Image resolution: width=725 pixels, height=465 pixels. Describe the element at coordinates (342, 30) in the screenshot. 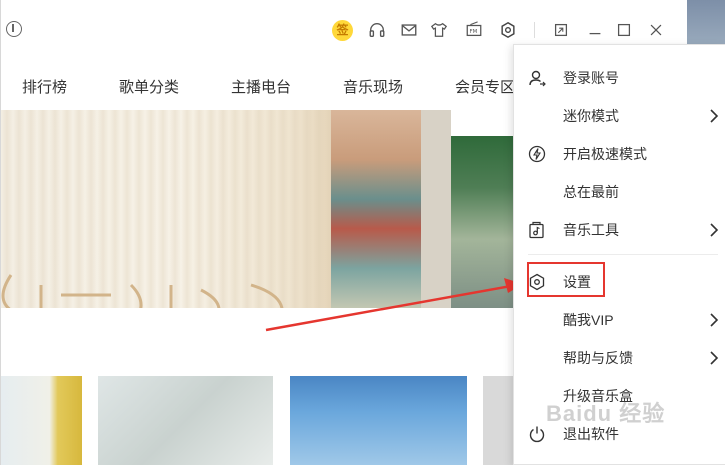

I see `sign-in-badge: 签` at that location.